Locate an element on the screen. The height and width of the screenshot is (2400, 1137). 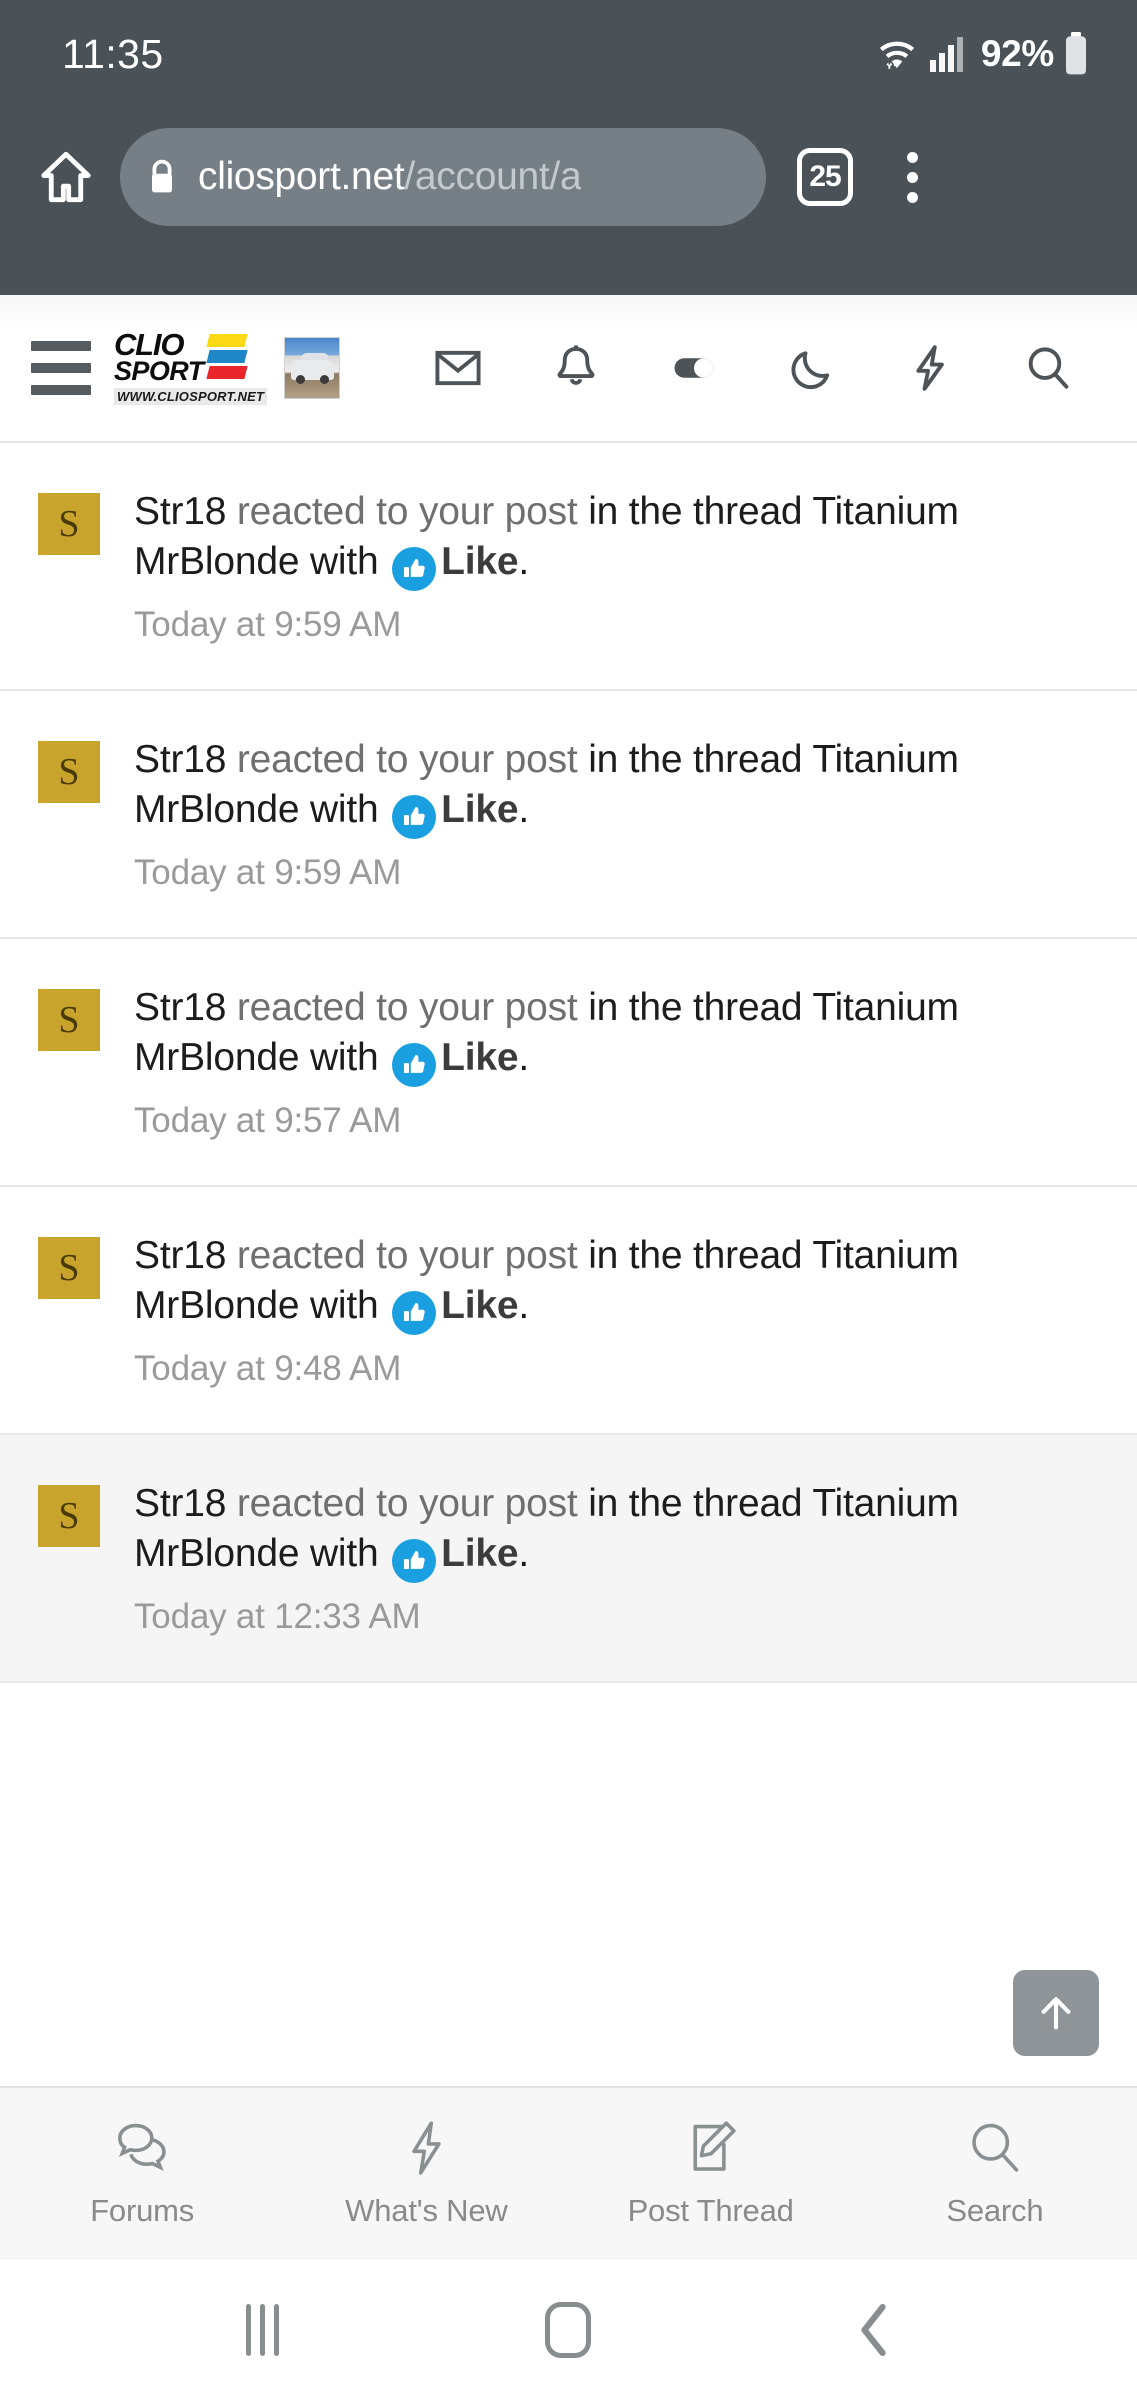
logo-wordmark: CLIO SPORT is located at coordinates (159, 356).